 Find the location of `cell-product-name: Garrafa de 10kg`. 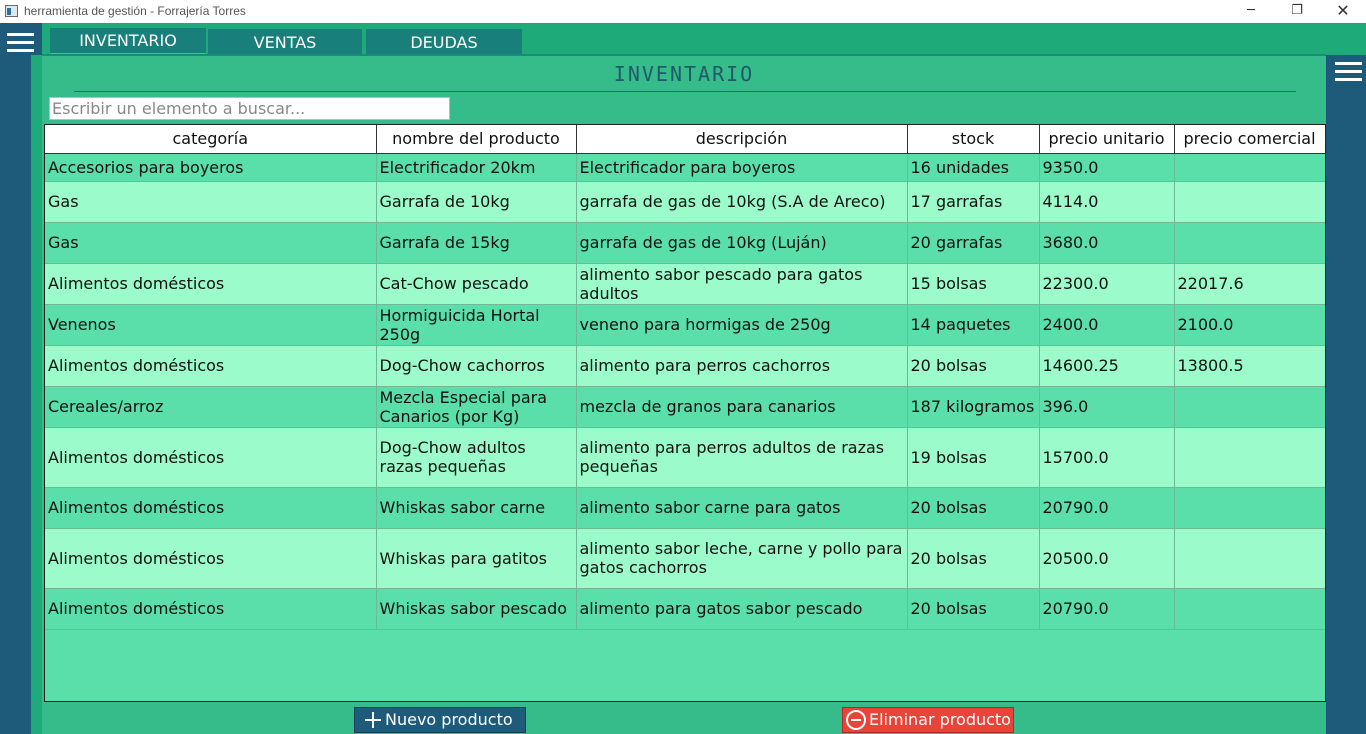

cell-product-name: Garrafa de 10kg is located at coordinates (476, 202).